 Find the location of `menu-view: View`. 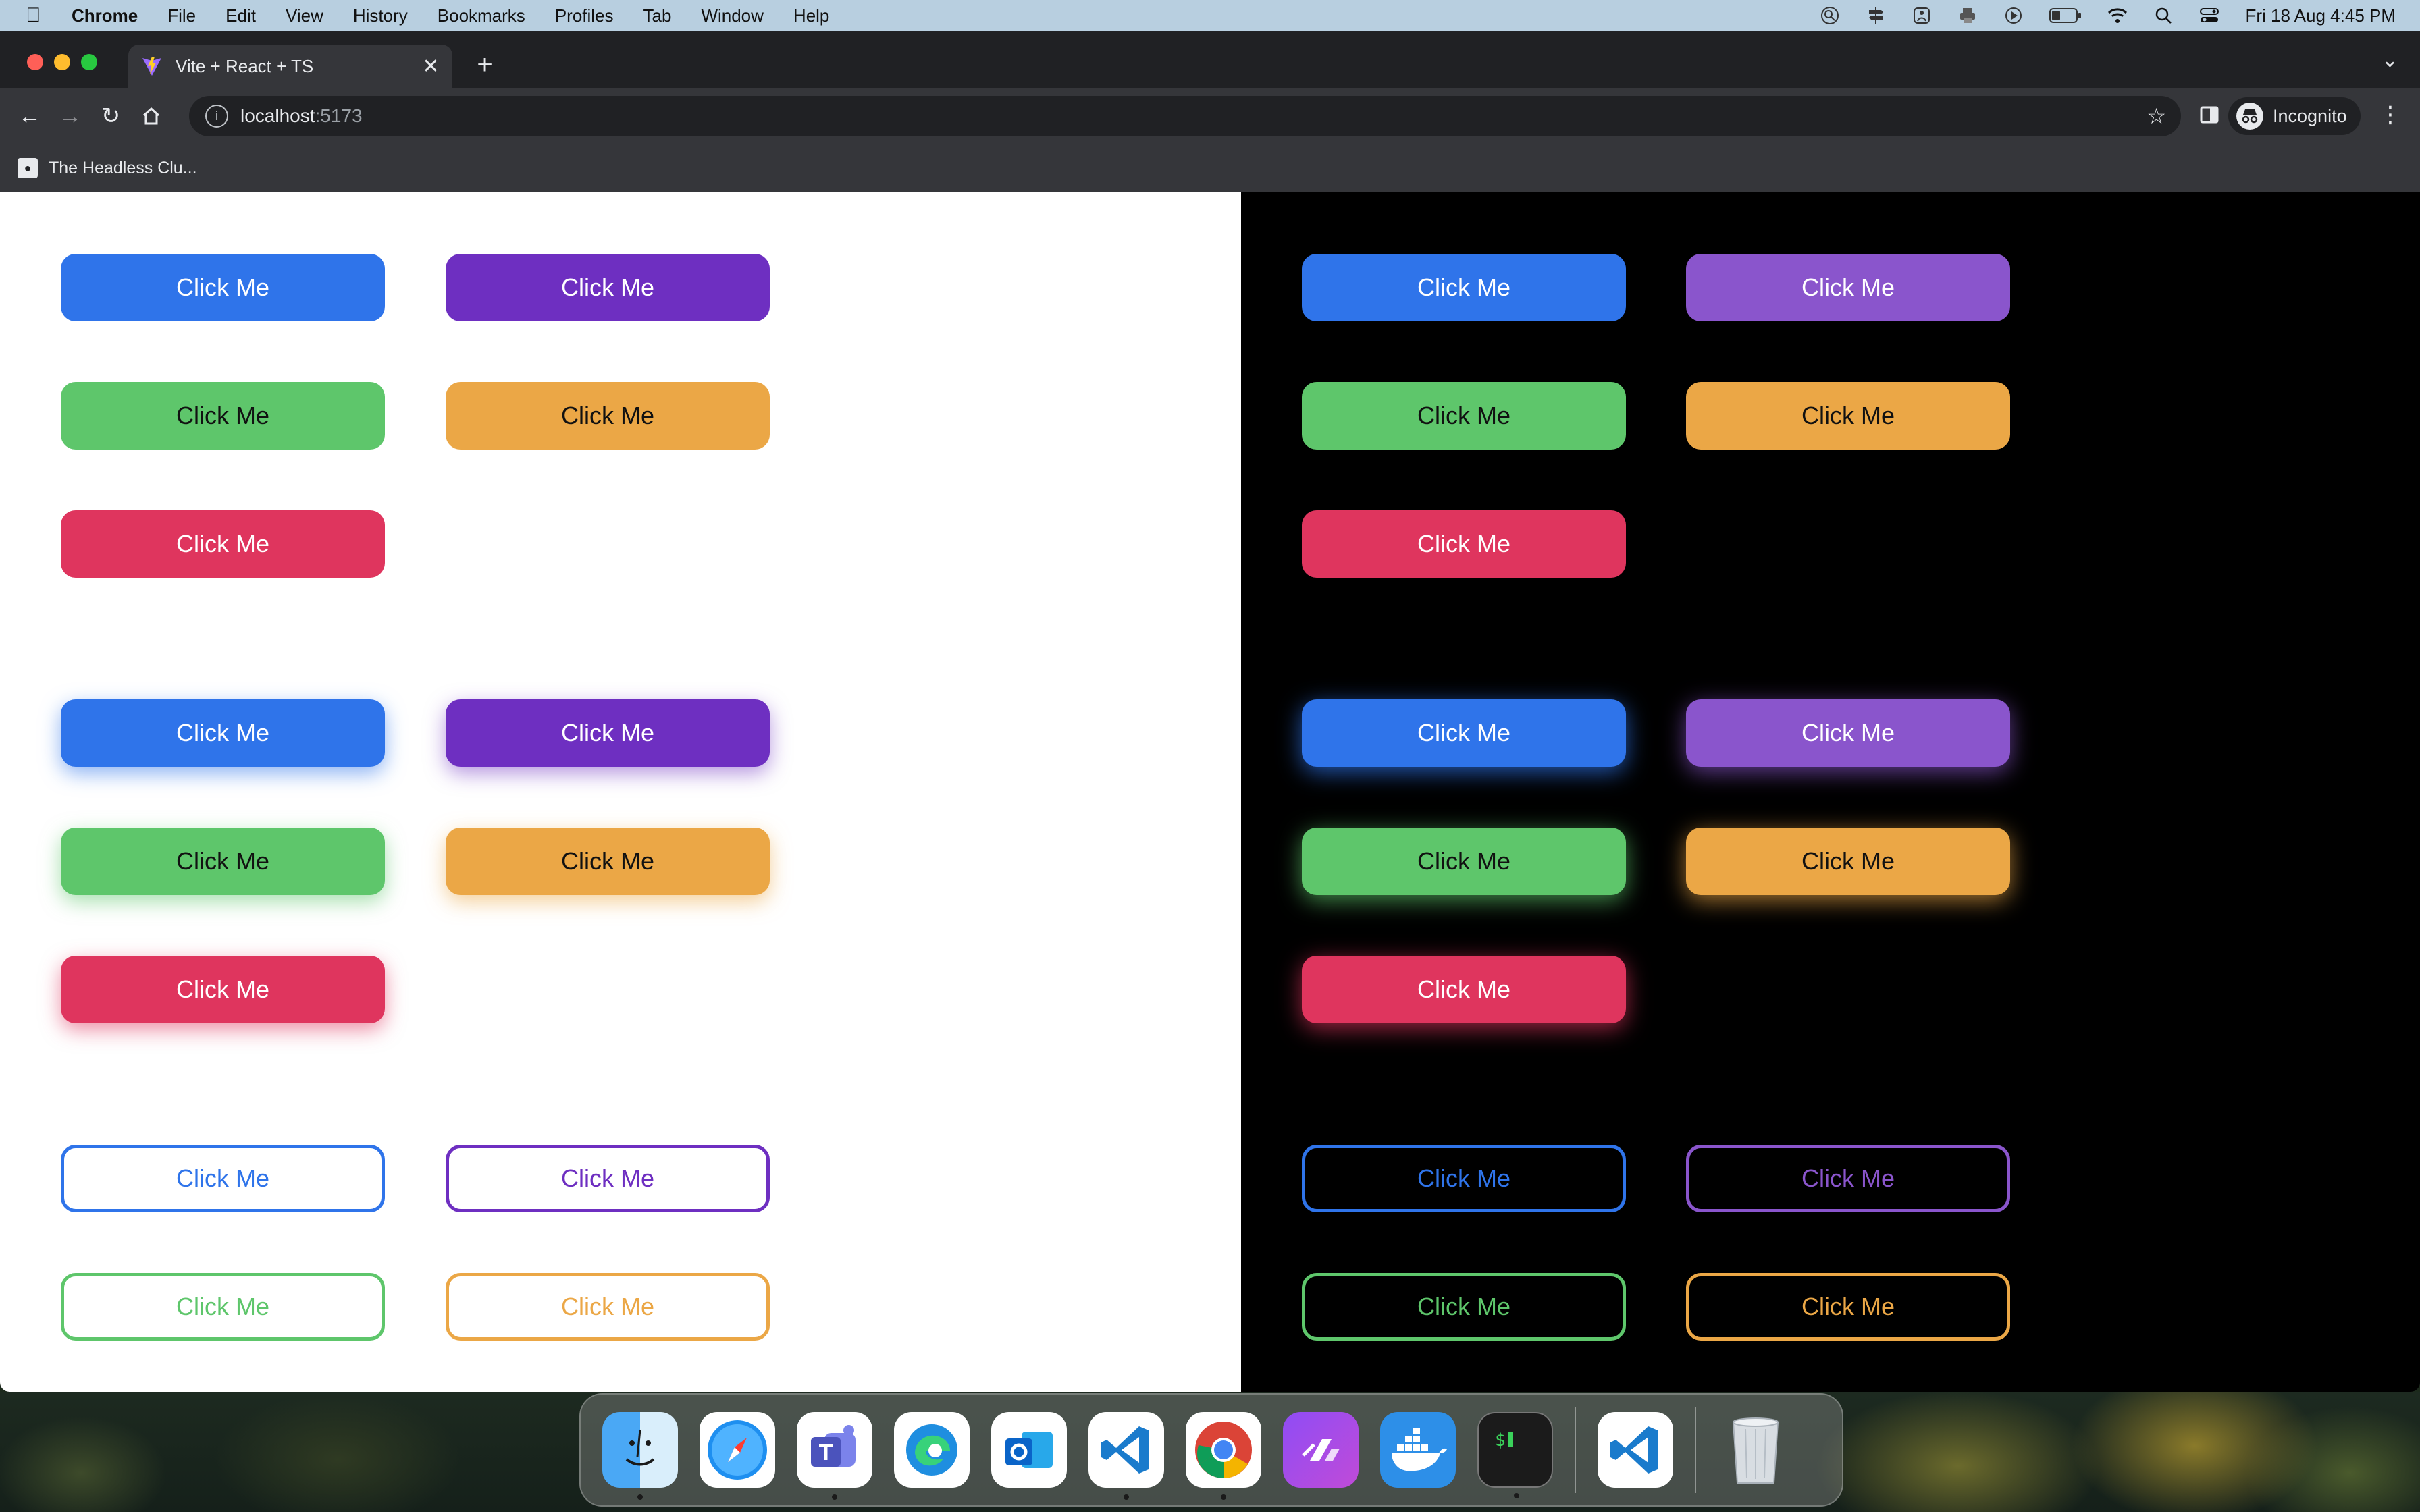

menu-view: View is located at coordinates (304, 15).